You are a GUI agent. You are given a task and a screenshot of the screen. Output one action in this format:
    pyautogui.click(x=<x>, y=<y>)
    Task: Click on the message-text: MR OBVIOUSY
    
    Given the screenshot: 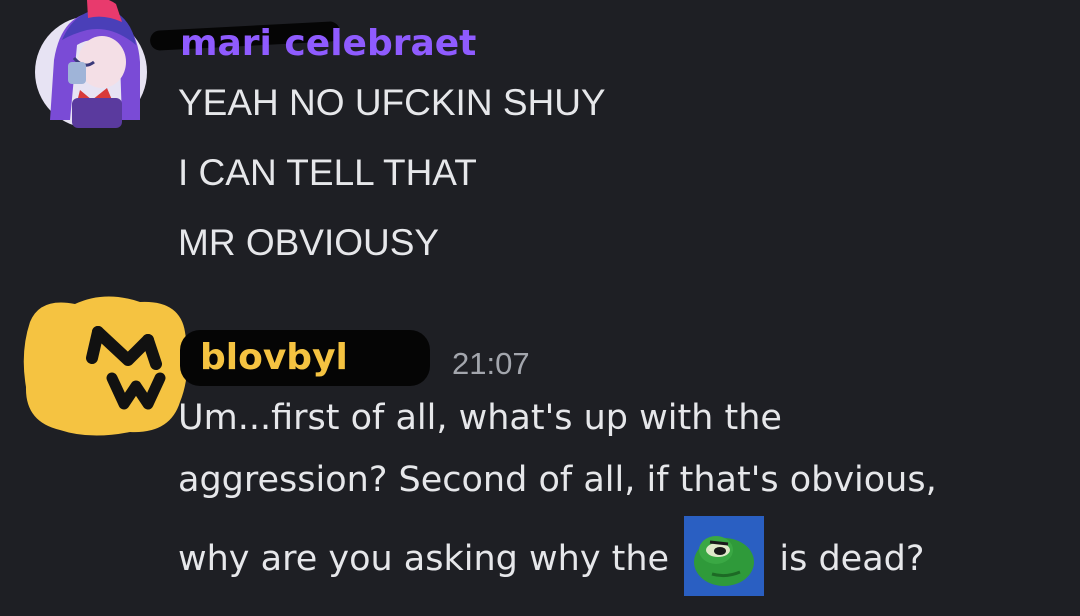 What is the action you would take?
    pyautogui.click(x=309, y=242)
    